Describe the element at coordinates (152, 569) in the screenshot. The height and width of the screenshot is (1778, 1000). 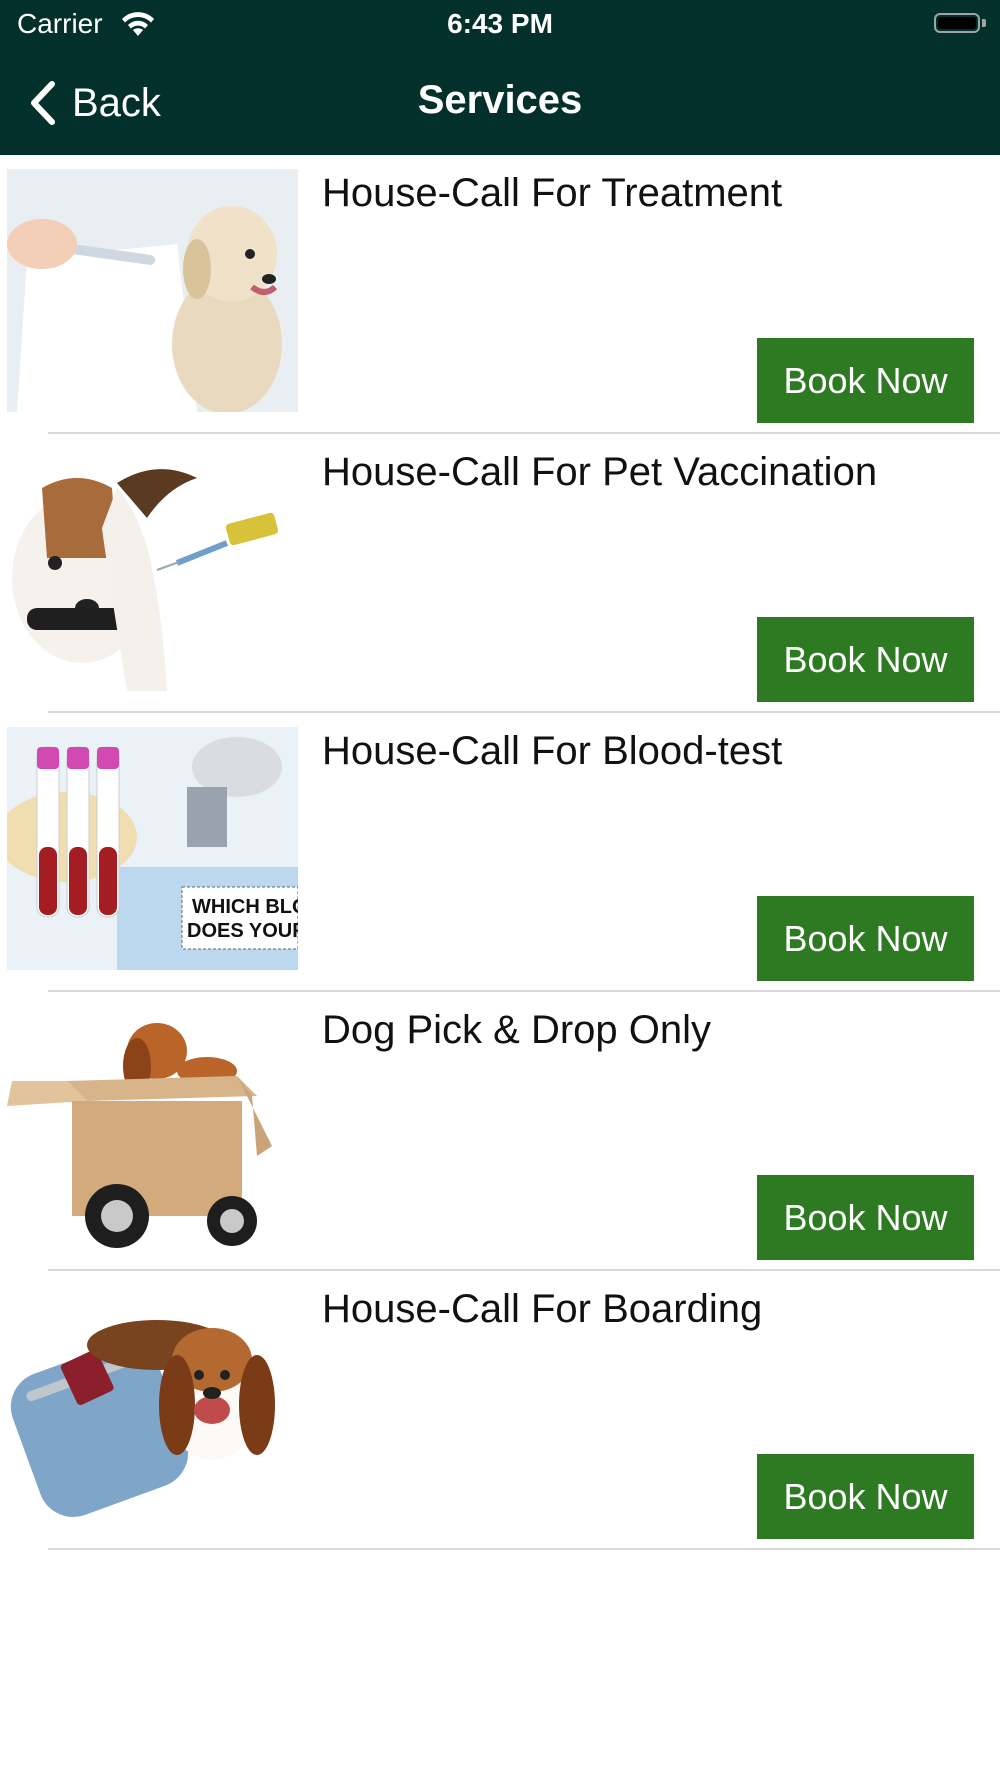
I see `service-image-vaccination` at that location.